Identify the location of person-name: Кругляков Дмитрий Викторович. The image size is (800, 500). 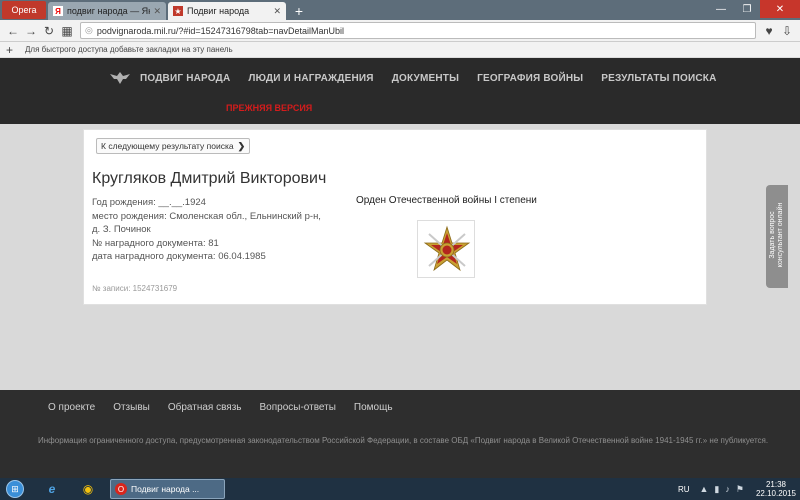
(209, 178).